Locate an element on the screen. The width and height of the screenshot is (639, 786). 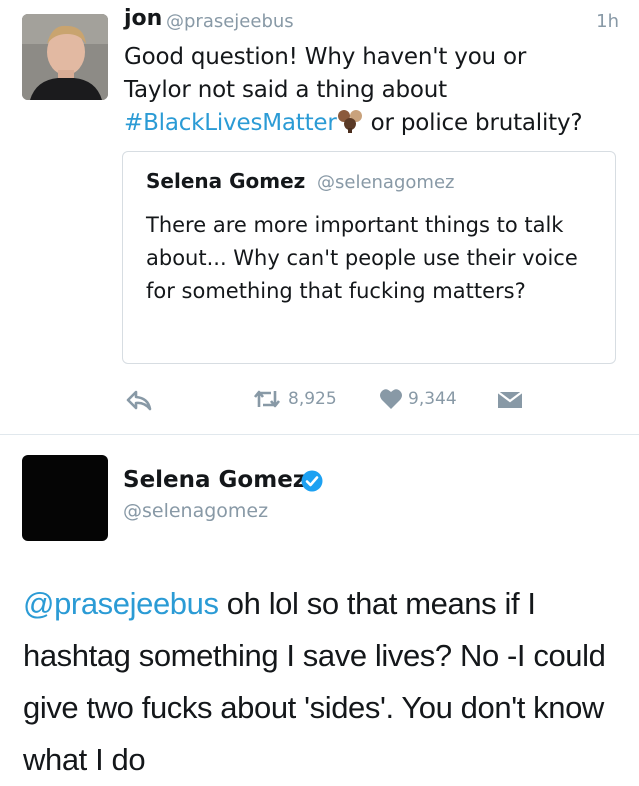
reply-author-handle: @selenagomez is located at coordinates (195, 511).